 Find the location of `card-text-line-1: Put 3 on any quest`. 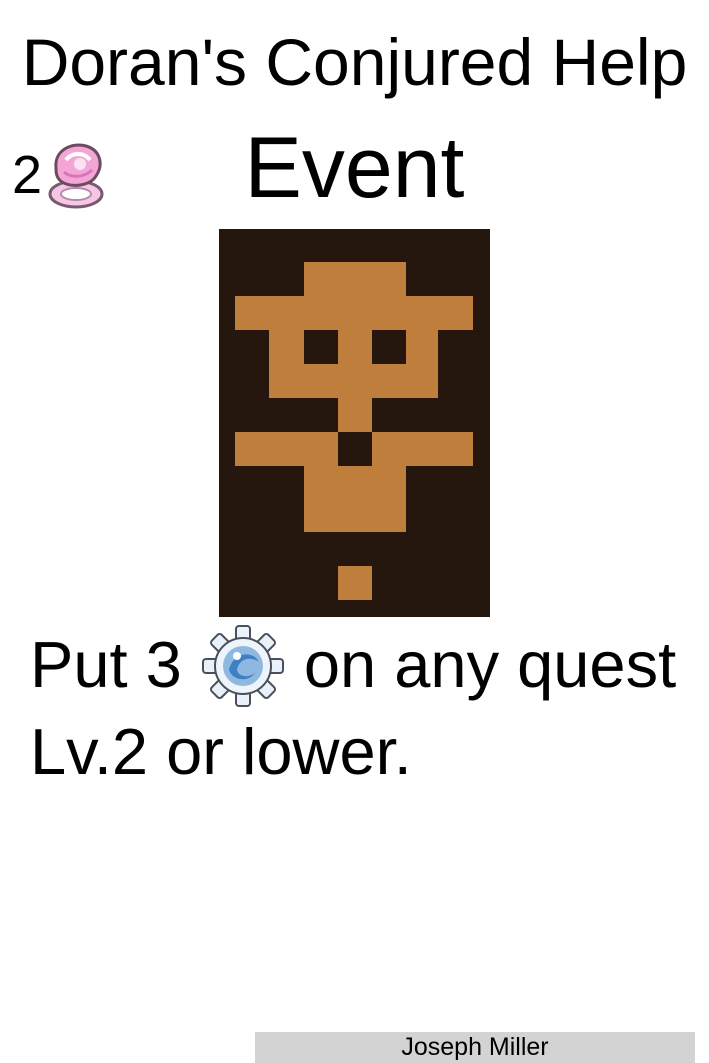

card-text-line-1: Put 3 on any quest is located at coordinates (365, 665).